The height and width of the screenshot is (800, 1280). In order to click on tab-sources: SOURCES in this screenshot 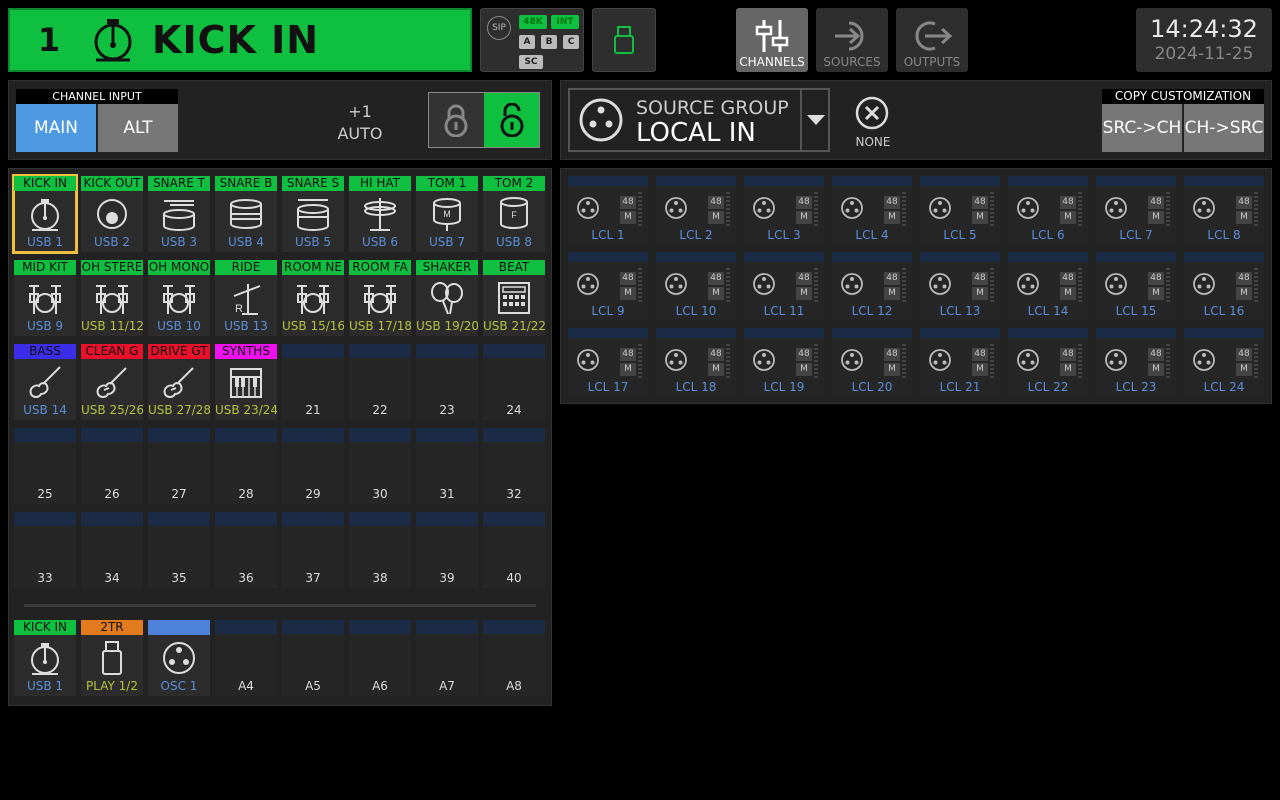, I will do `click(852, 40)`.